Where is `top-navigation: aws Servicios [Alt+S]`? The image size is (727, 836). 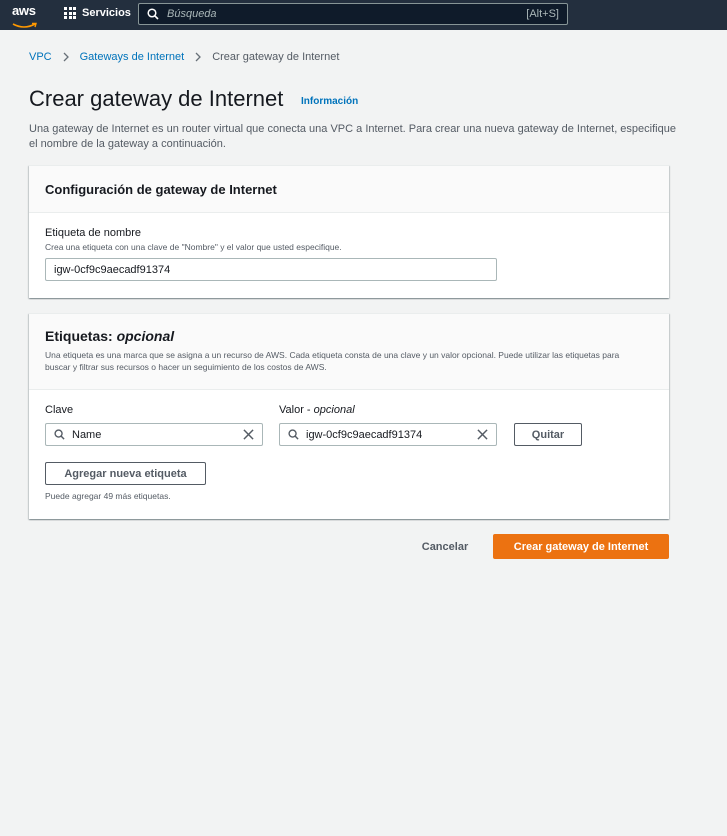 top-navigation: aws Servicios [Alt+S] is located at coordinates (363, 15).